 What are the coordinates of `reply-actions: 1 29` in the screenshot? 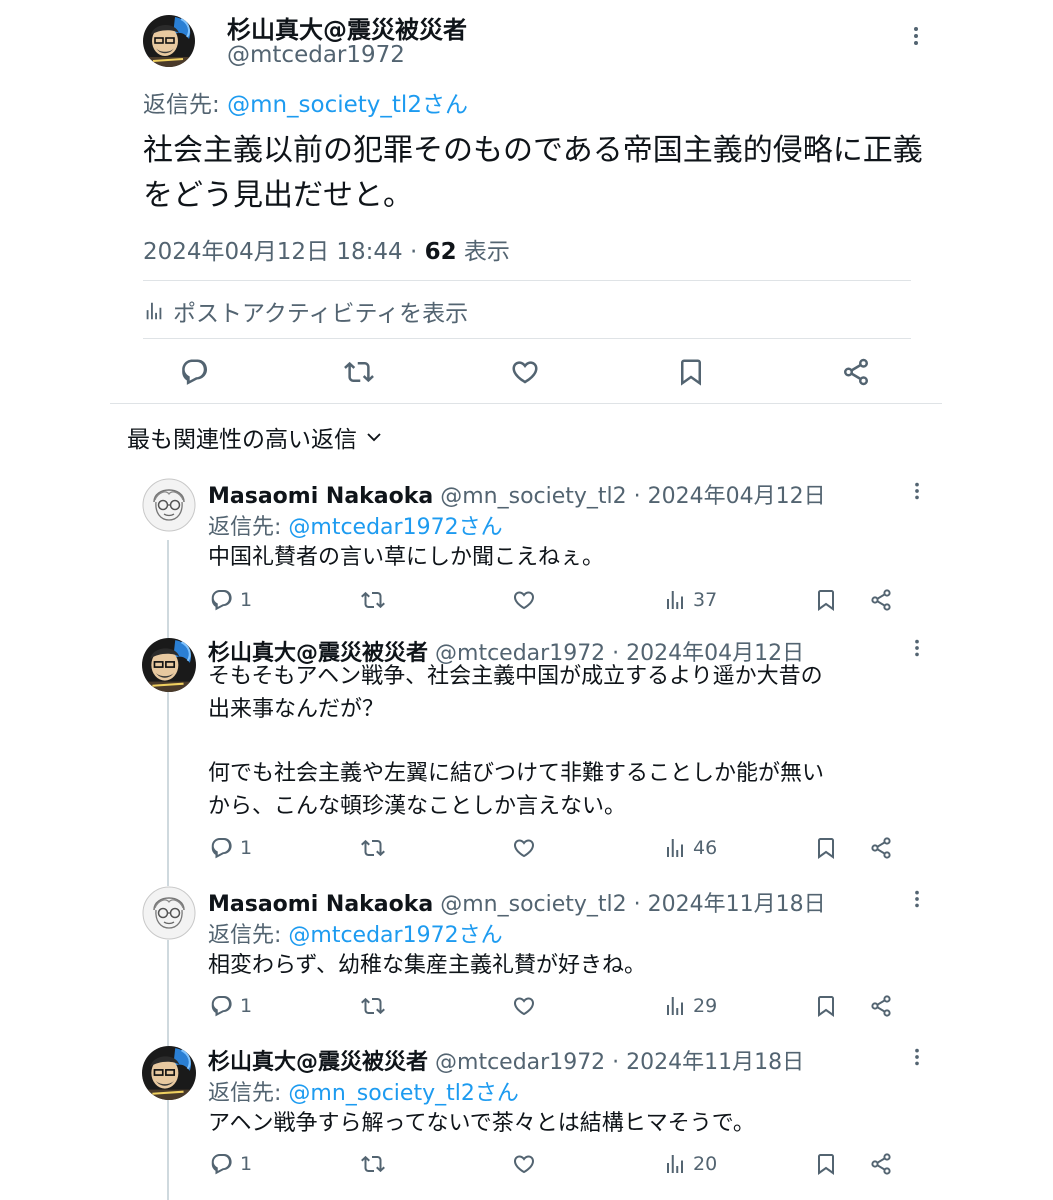 It's located at (526, 1009).